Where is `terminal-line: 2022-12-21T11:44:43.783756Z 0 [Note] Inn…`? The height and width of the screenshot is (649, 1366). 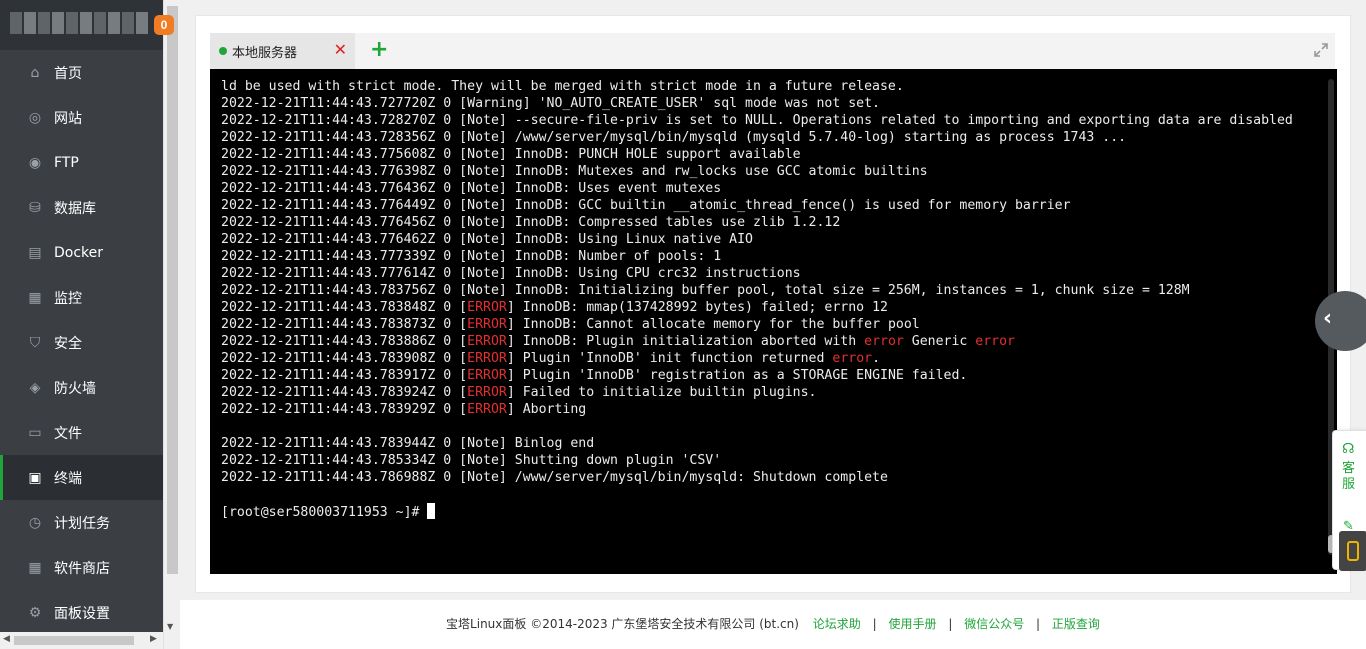 terminal-line: 2022-12-21T11:44:43.783756Z 0 [Note] Inn… is located at coordinates (705, 290).